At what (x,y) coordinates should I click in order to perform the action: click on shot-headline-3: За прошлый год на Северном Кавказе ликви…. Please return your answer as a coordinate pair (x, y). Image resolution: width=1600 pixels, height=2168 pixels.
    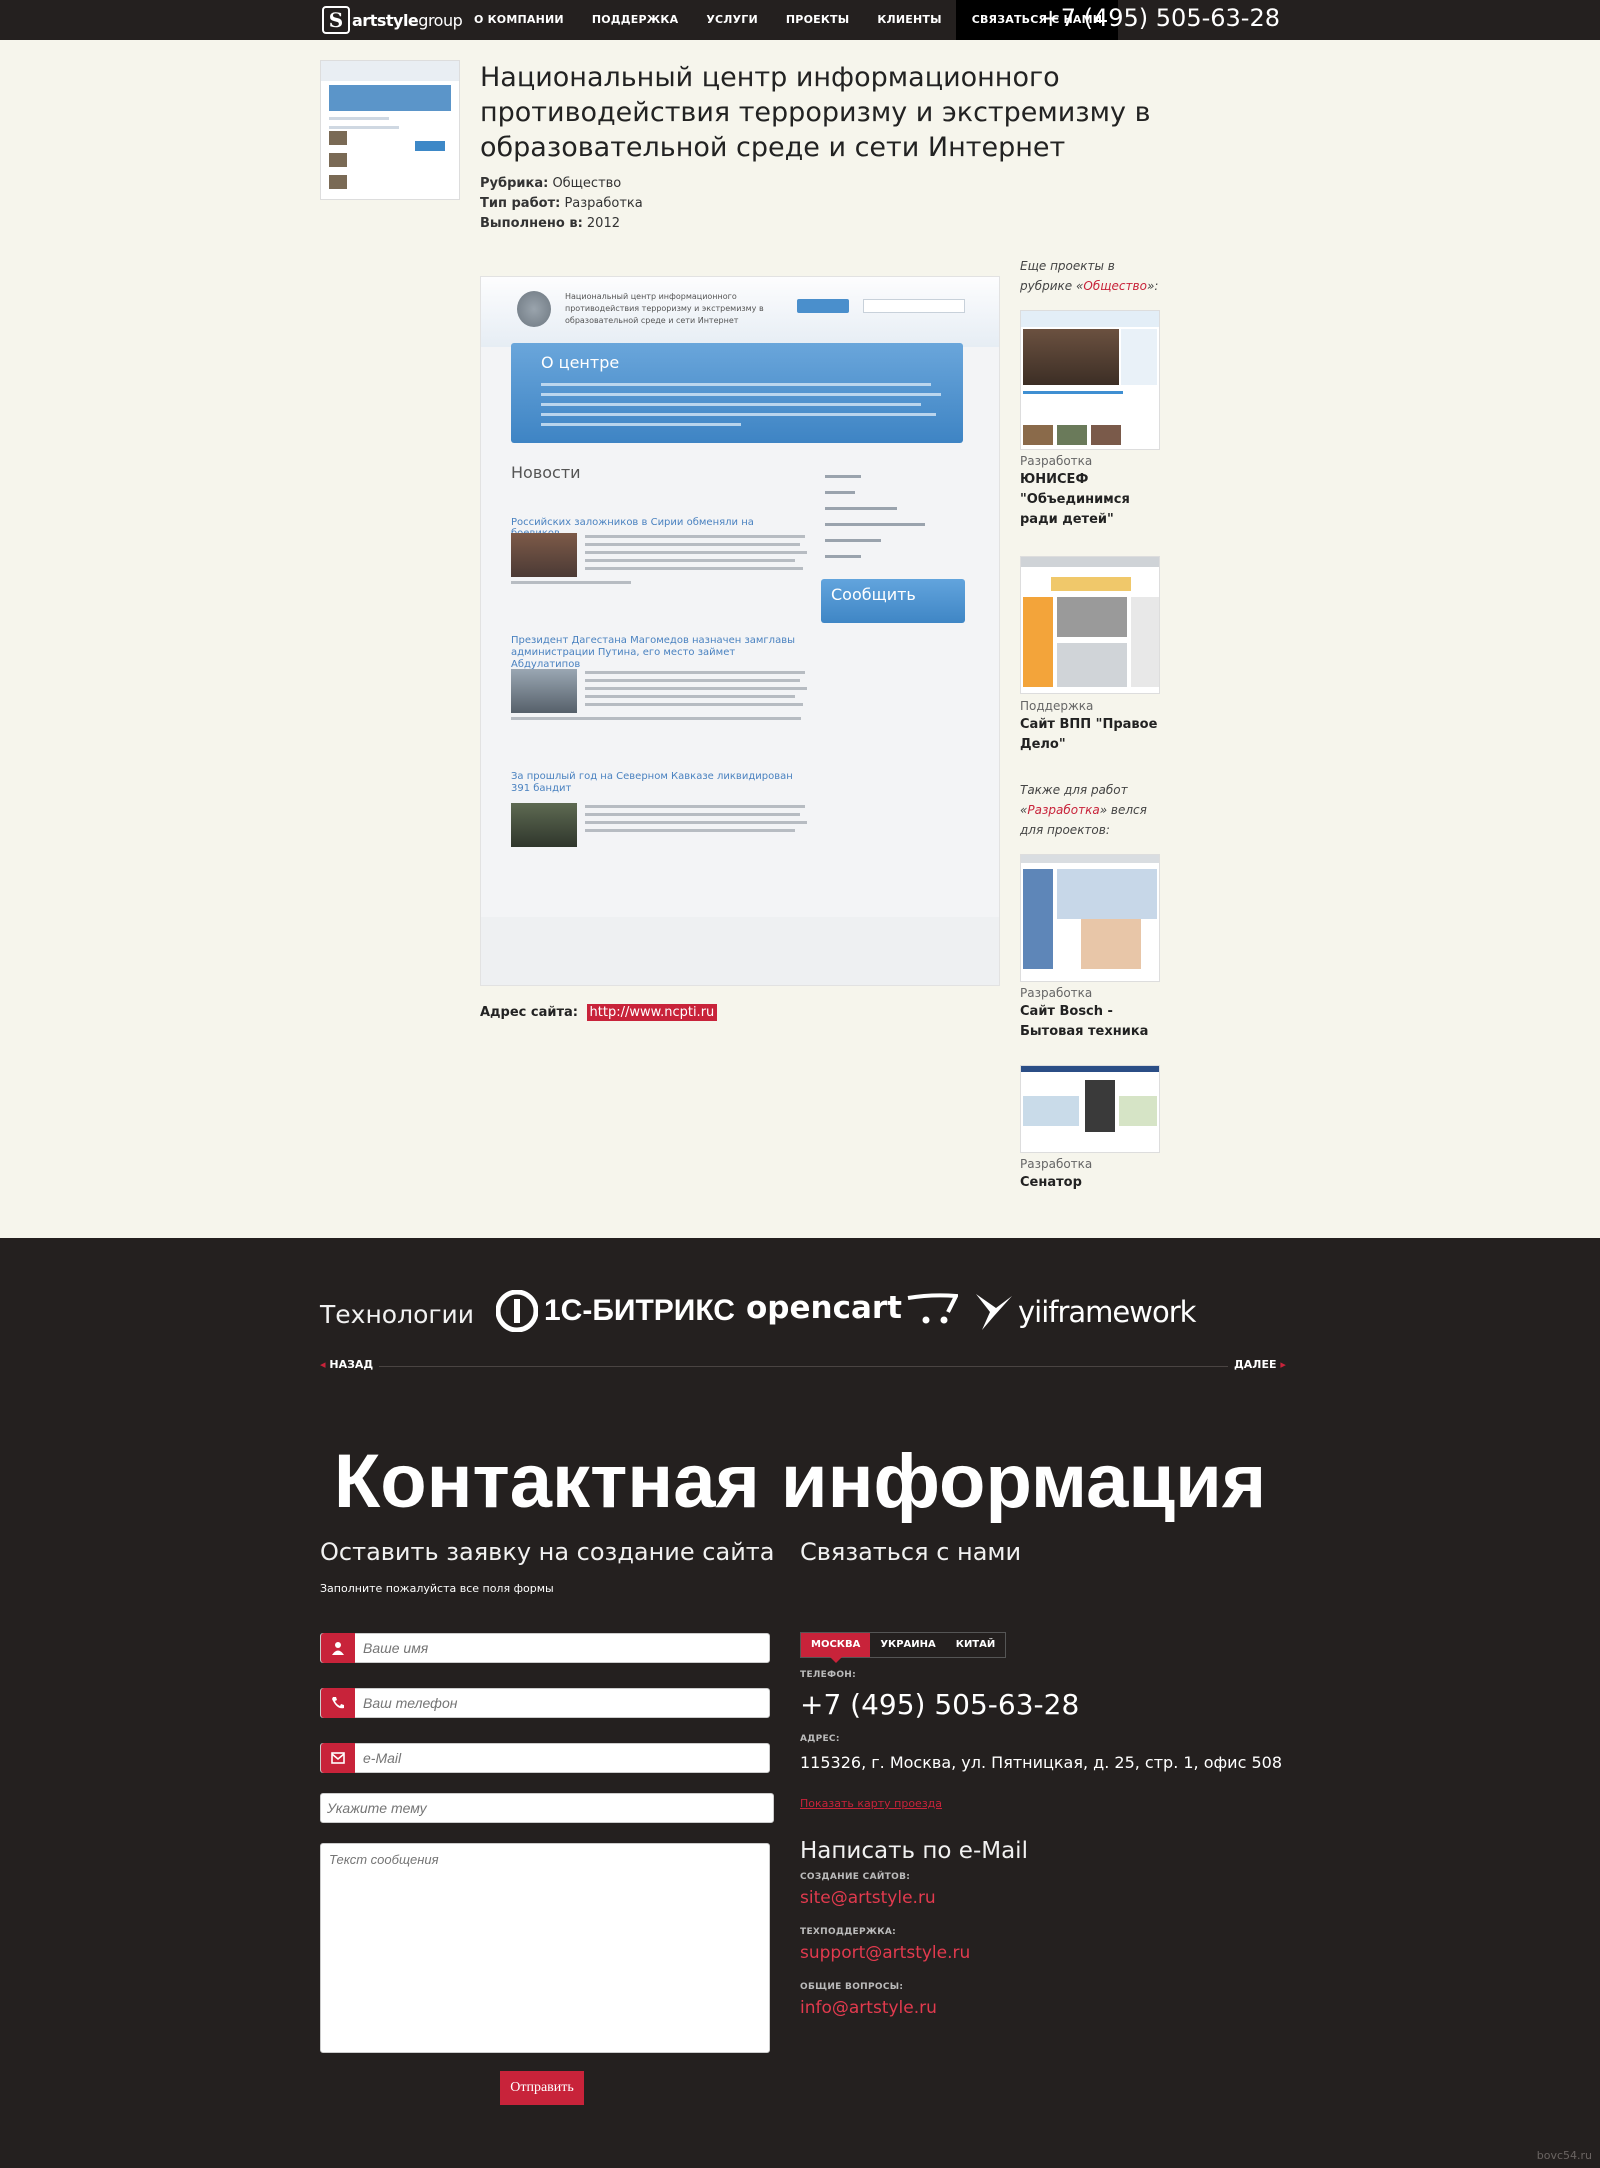
    Looking at the image, I should click on (652, 782).